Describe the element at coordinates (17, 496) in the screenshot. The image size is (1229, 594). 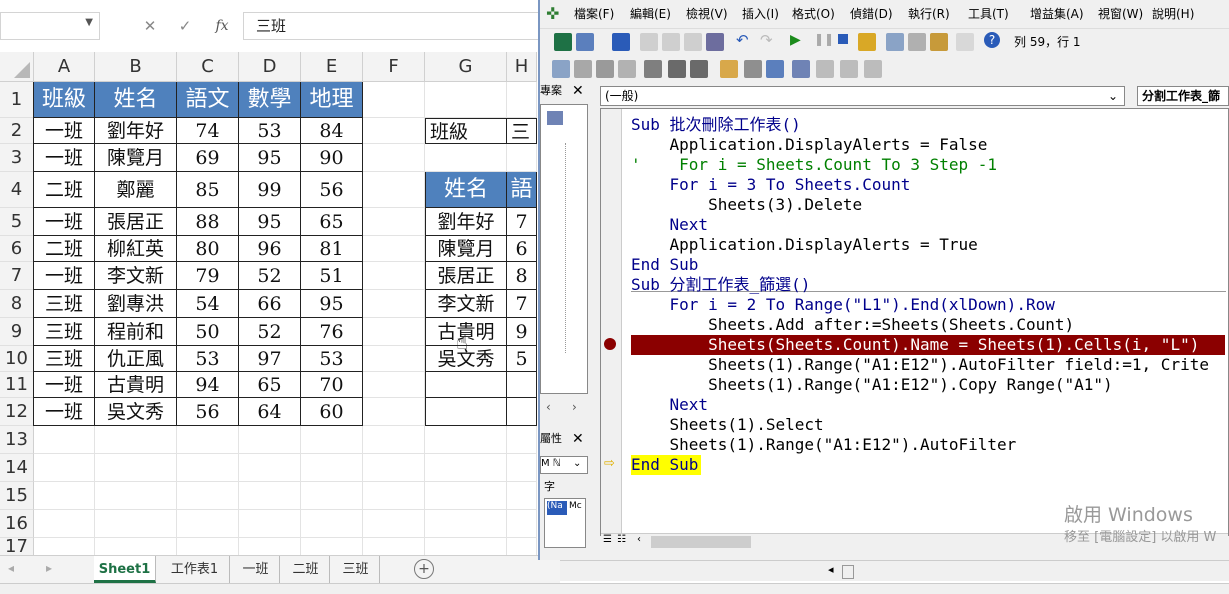
I see `row-header-15: 15` at that location.